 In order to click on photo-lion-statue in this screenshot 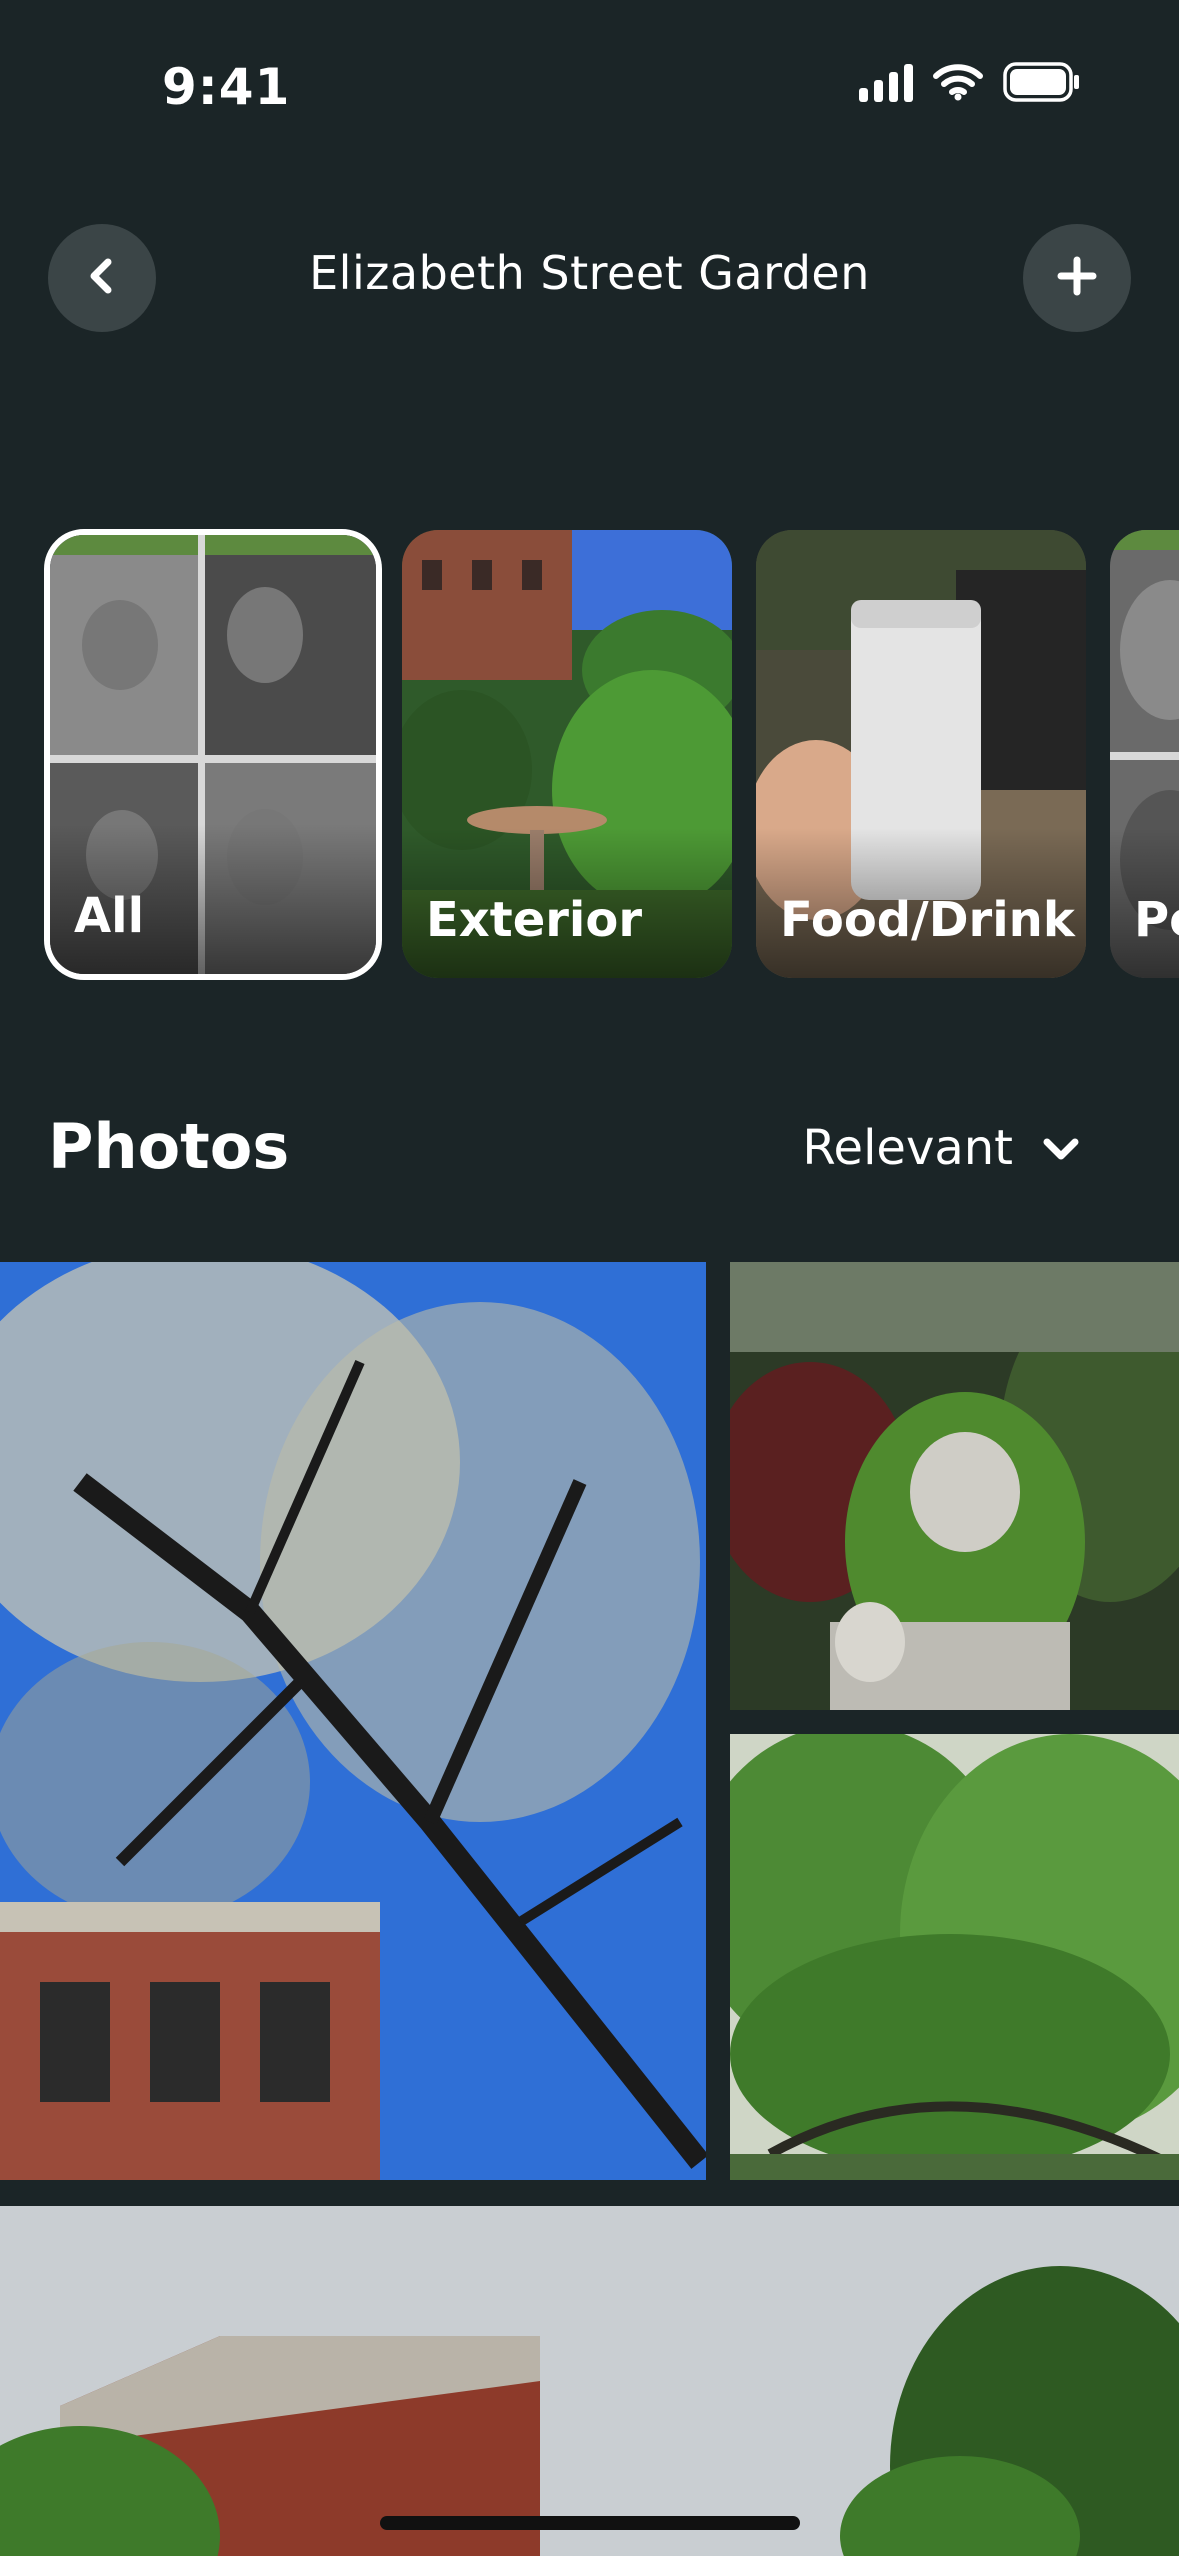, I will do `click(954, 1486)`.